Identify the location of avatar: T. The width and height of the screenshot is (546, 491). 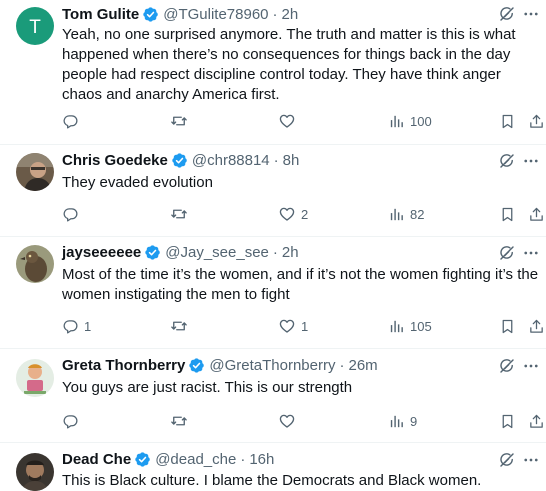
(35, 26).